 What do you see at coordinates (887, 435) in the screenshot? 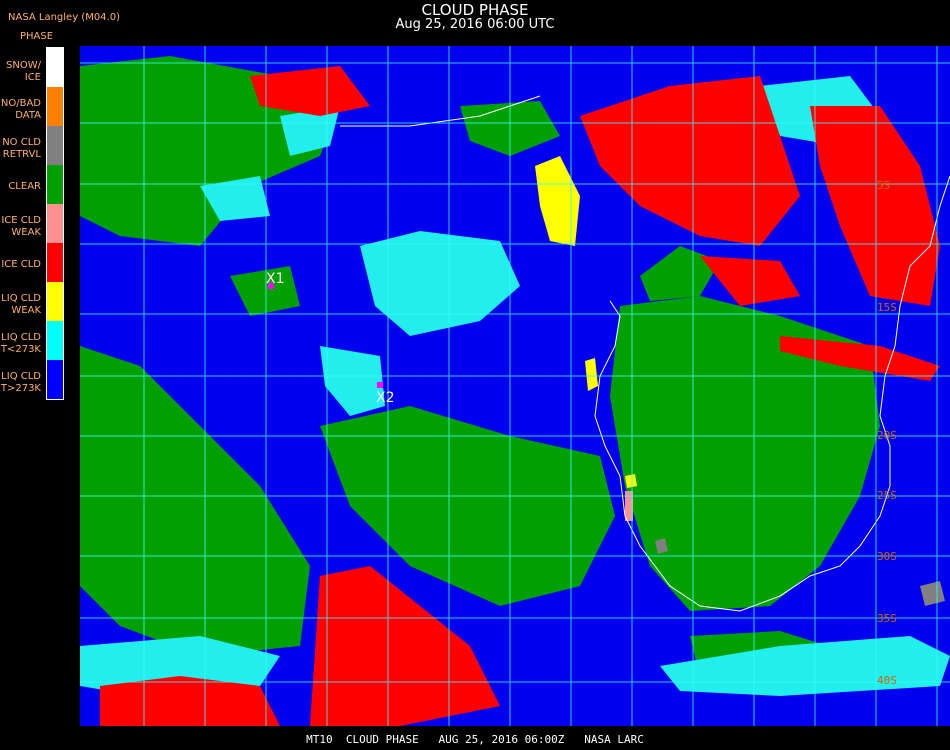
I see `lat-label-20s: 20S` at bounding box center [887, 435].